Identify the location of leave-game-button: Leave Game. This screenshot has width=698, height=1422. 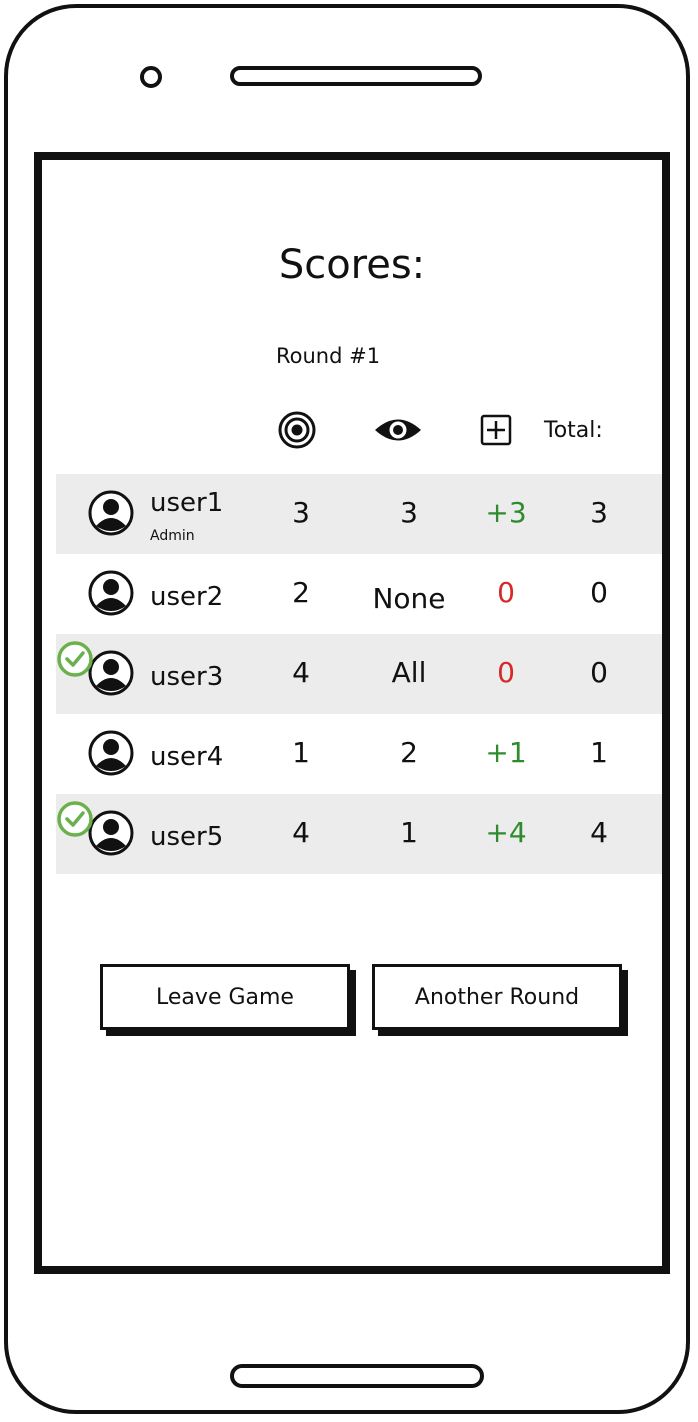
(225, 997).